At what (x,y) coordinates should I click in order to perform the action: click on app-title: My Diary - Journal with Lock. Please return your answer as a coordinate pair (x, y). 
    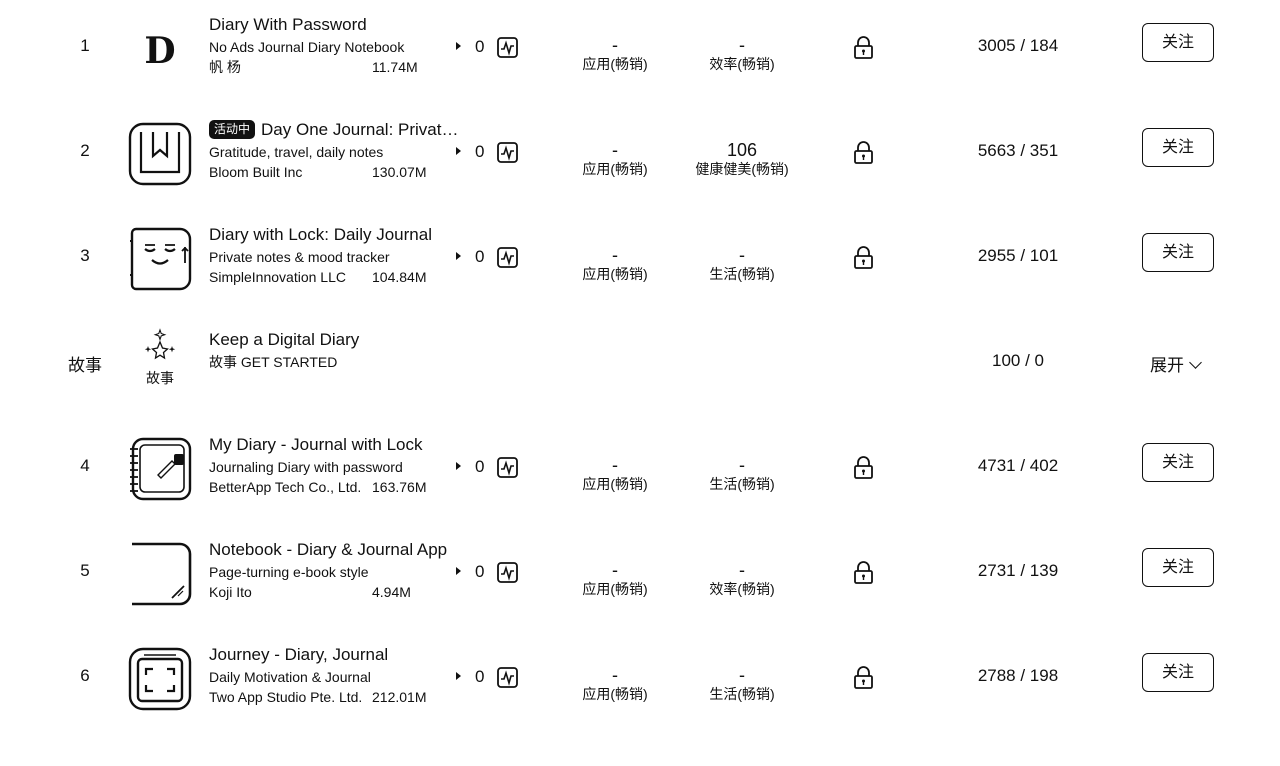
    Looking at the image, I should click on (335, 445).